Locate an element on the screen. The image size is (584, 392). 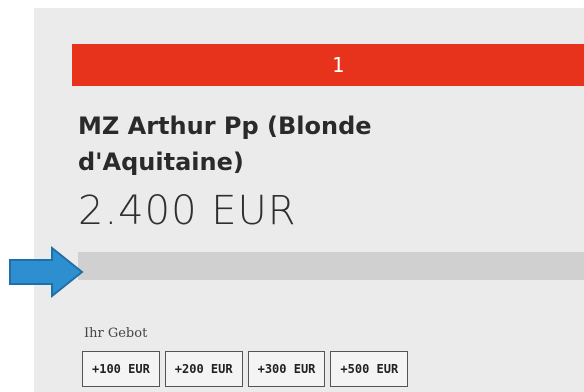
bid-300-button: +300 EUR is located at coordinates (286, 369).